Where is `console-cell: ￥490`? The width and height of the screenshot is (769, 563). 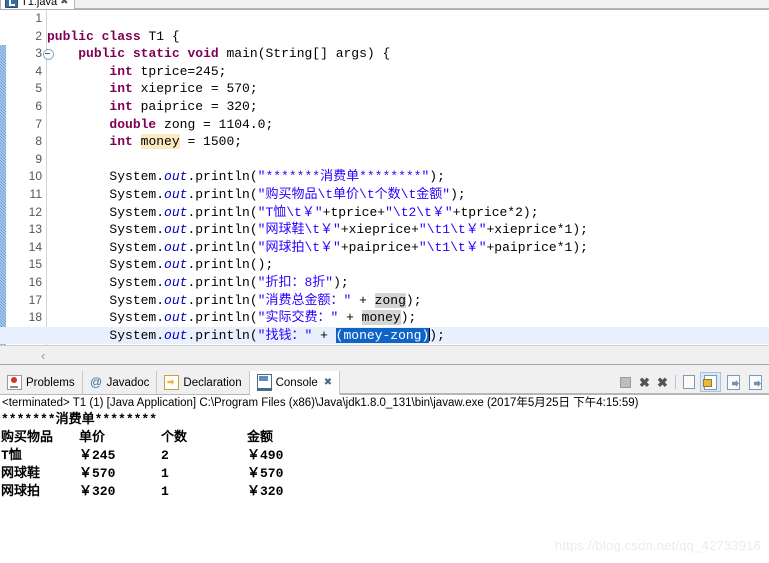 console-cell: ￥490 is located at coordinates (265, 455).